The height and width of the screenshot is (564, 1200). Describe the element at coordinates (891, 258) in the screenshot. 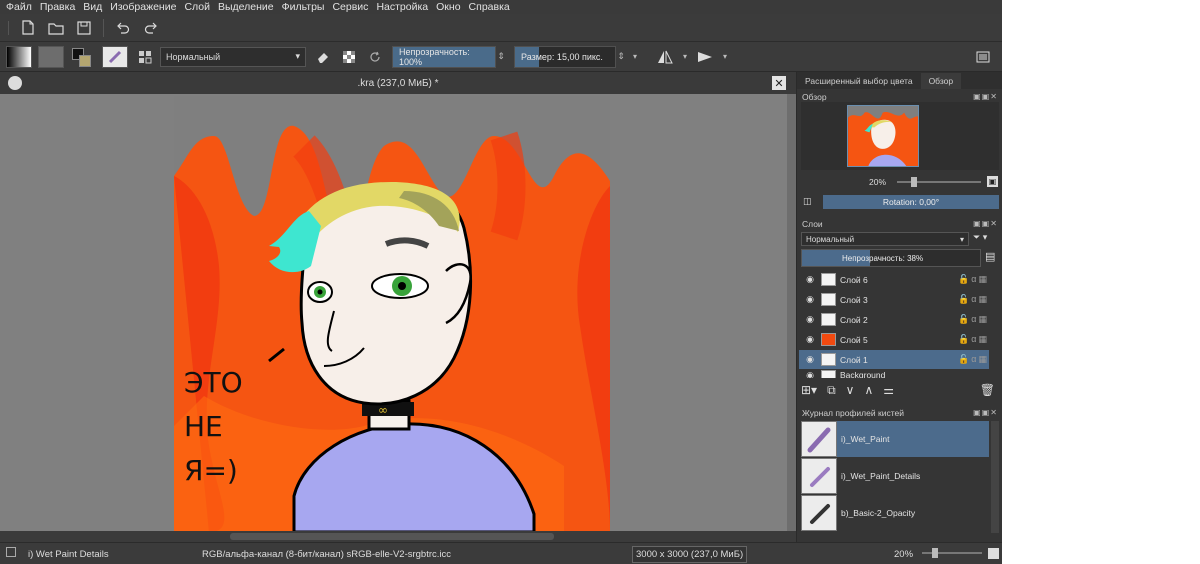

I see `layers-opacity-slider: Непрозрачность: 38%` at that location.